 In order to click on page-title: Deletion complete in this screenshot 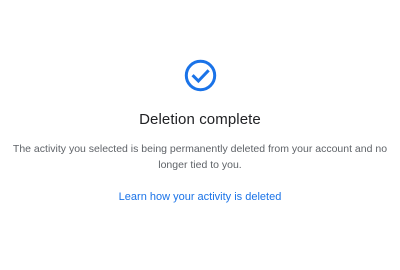, I will do `click(200, 119)`.